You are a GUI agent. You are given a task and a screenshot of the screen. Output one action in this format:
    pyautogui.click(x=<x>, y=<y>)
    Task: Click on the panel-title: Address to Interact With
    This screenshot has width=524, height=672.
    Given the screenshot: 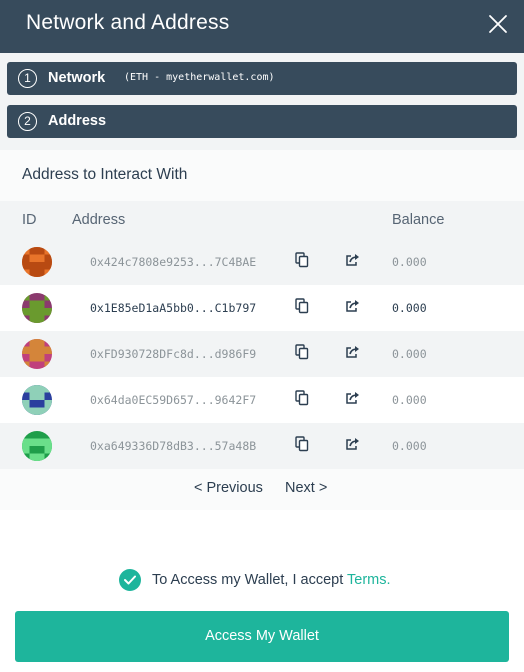 What is the action you would take?
    pyautogui.click(x=105, y=174)
    